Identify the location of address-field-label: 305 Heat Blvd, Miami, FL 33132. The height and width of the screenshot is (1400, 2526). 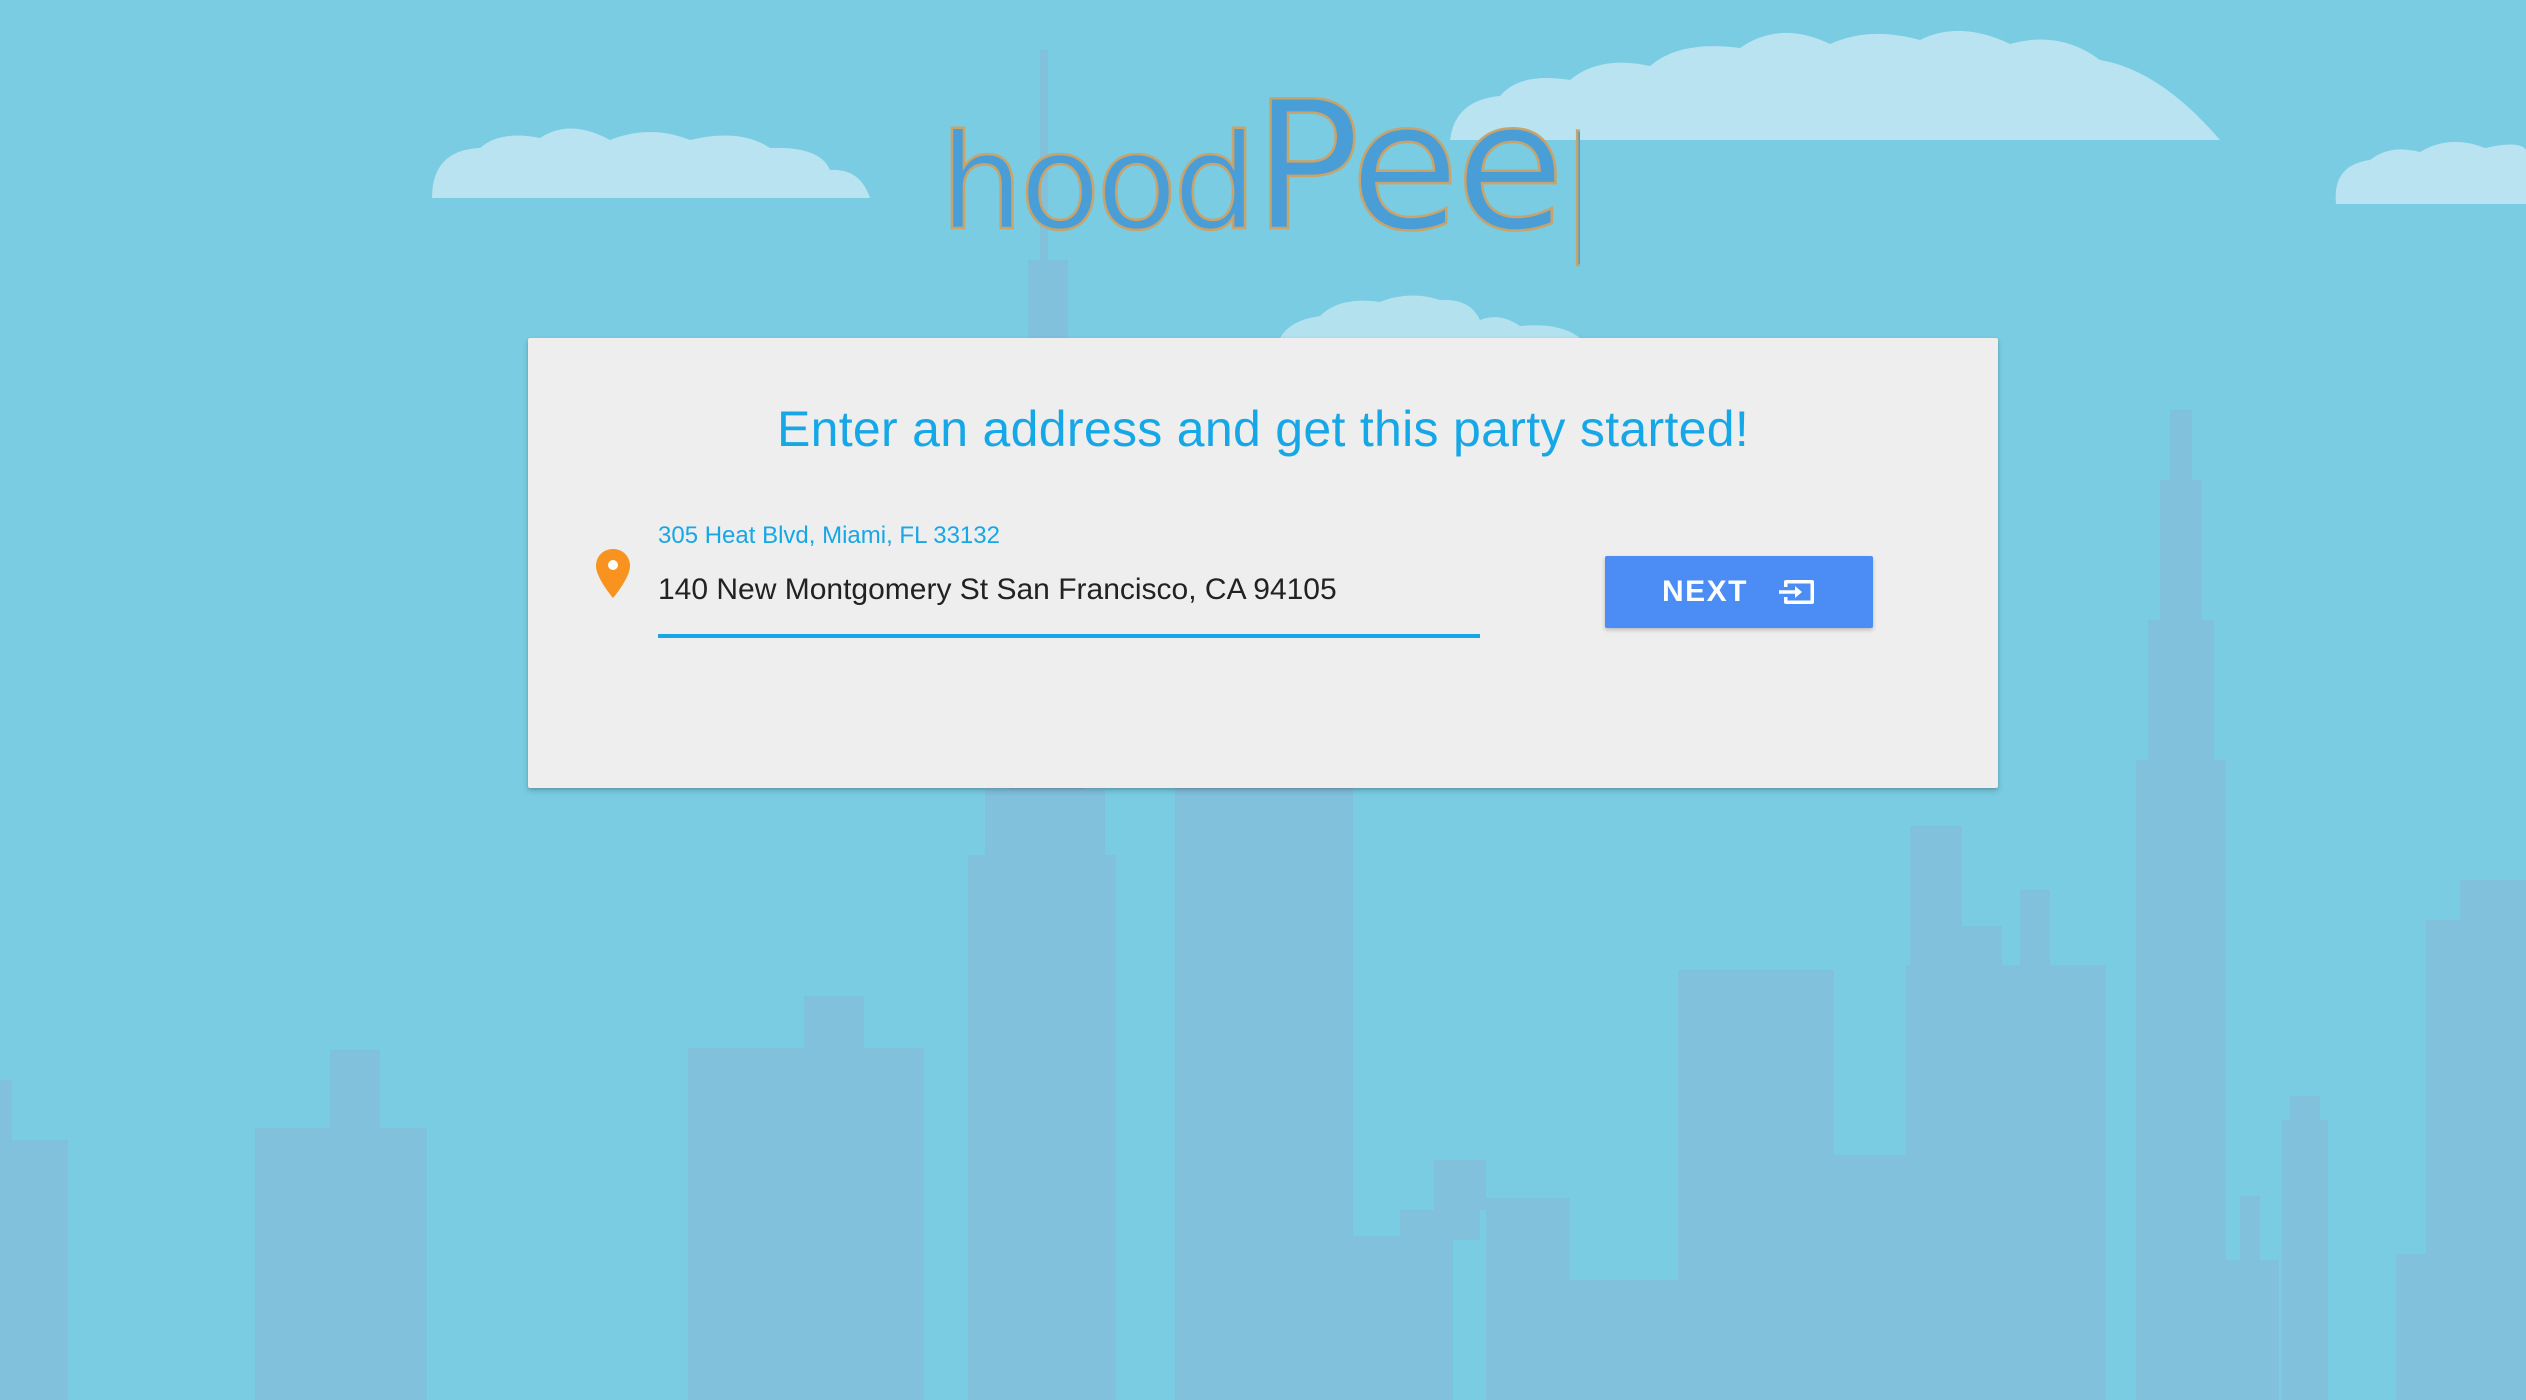
(829, 535).